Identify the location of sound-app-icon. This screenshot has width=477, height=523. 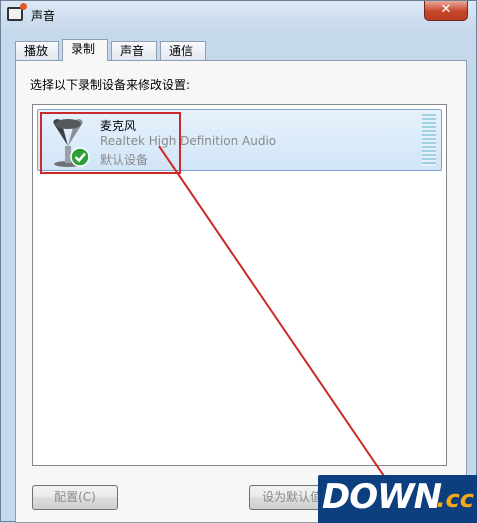
(17, 12).